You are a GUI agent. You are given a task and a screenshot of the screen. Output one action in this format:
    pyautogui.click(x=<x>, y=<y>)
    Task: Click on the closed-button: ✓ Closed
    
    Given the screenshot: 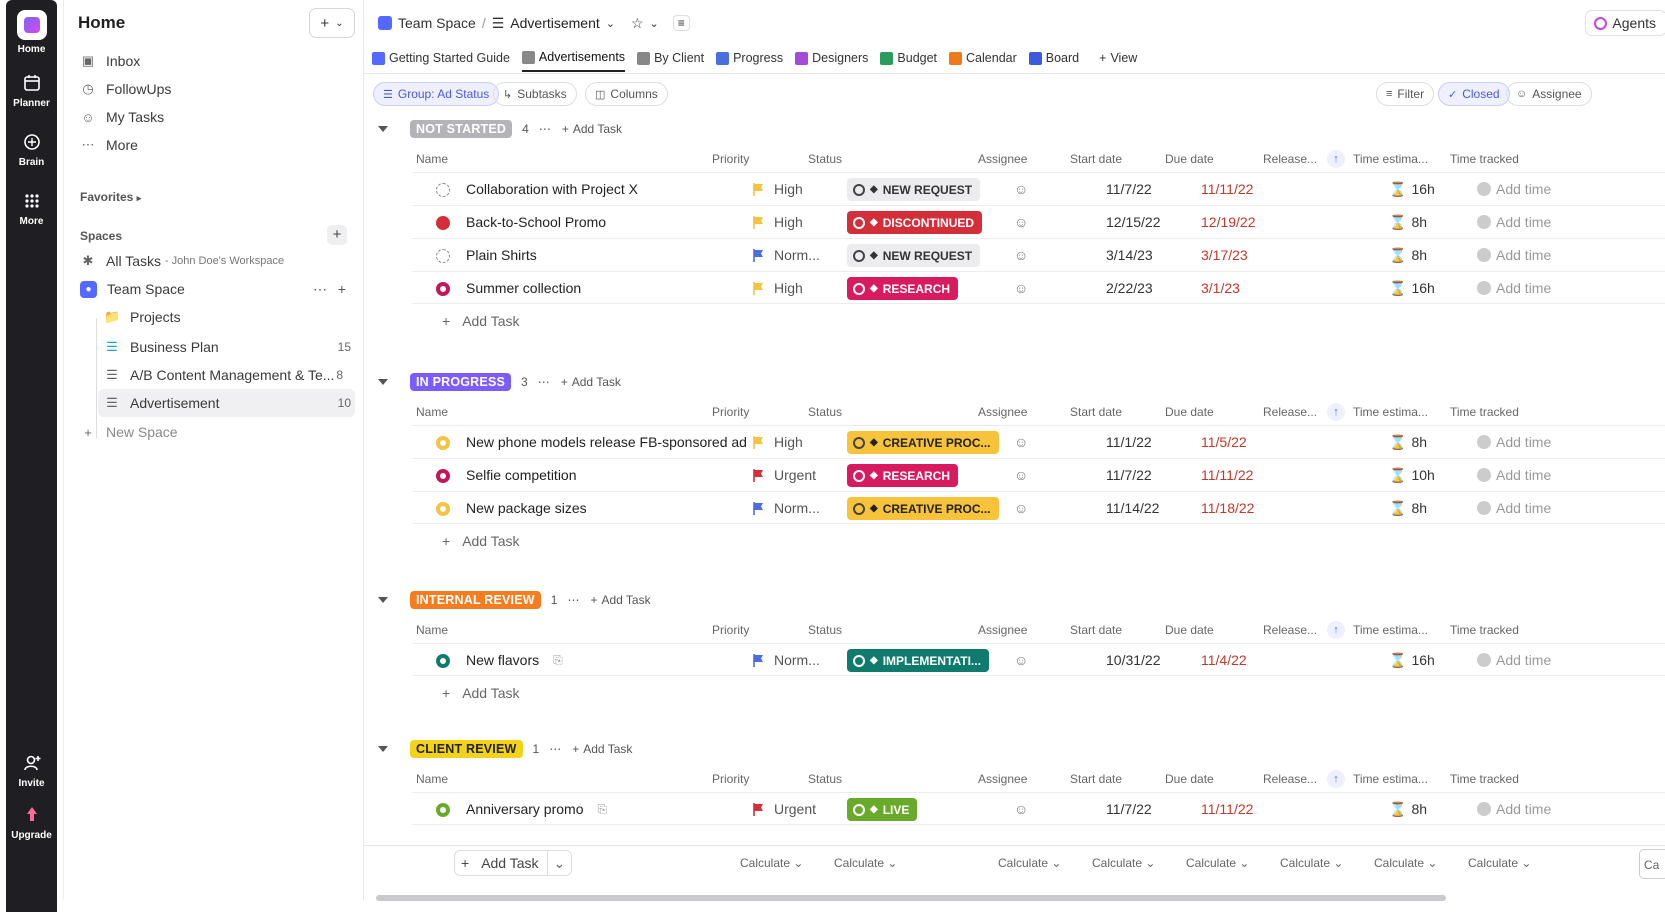 What is the action you would take?
    pyautogui.click(x=1474, y=94)
    